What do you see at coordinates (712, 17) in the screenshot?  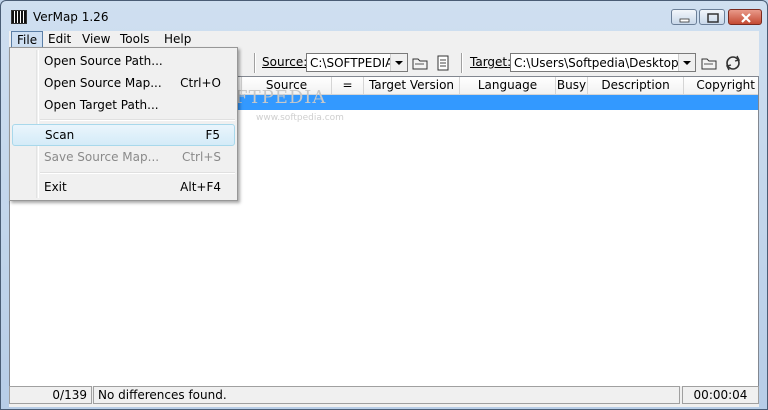 I see `maximize-button` at bounding box center [712, 17].